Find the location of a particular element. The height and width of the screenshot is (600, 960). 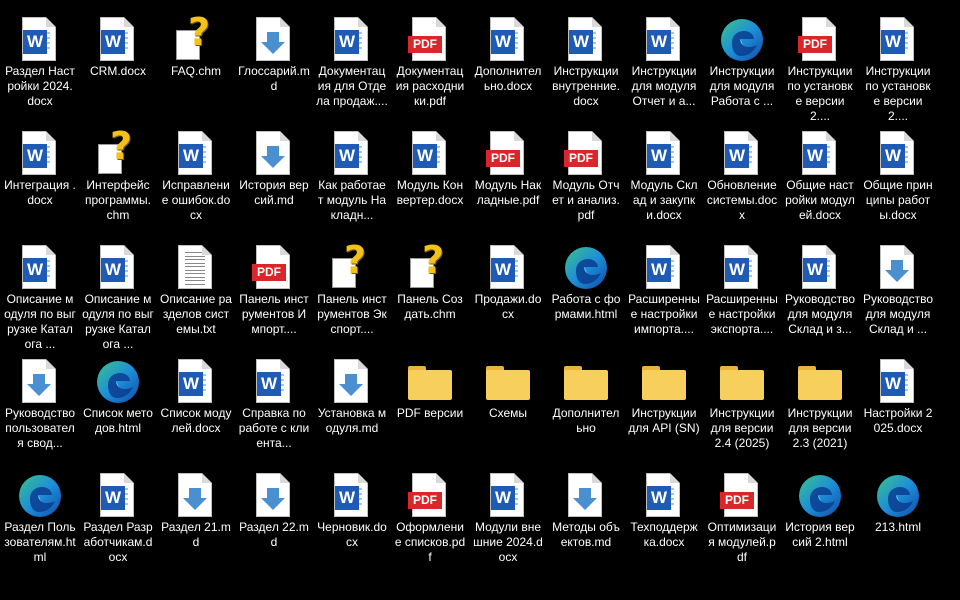

desktop-item: W Модуль Склад и закупки.docx is located at coordinates (664, 177).